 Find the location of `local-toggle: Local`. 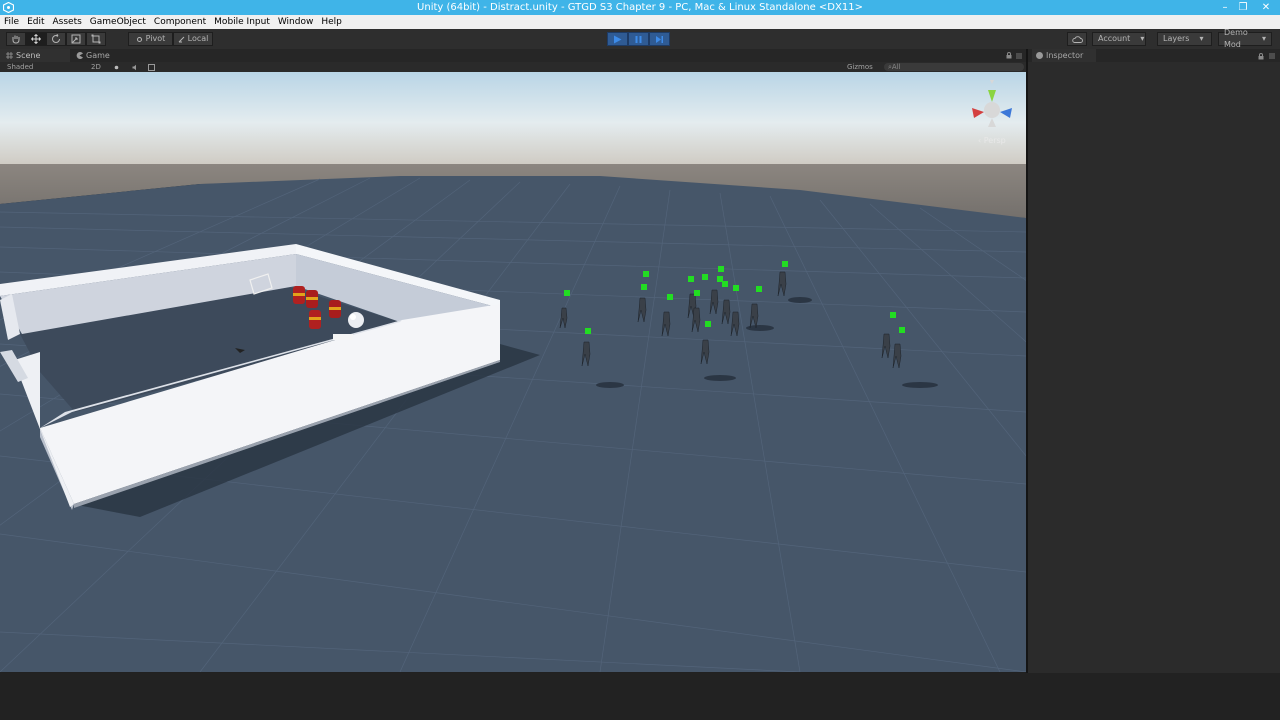

local-toggle: Local is located at coordinates (193, 39).